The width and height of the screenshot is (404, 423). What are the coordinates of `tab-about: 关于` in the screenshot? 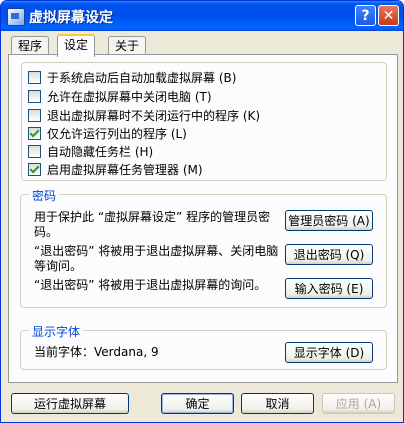 It's located at (127, 45).